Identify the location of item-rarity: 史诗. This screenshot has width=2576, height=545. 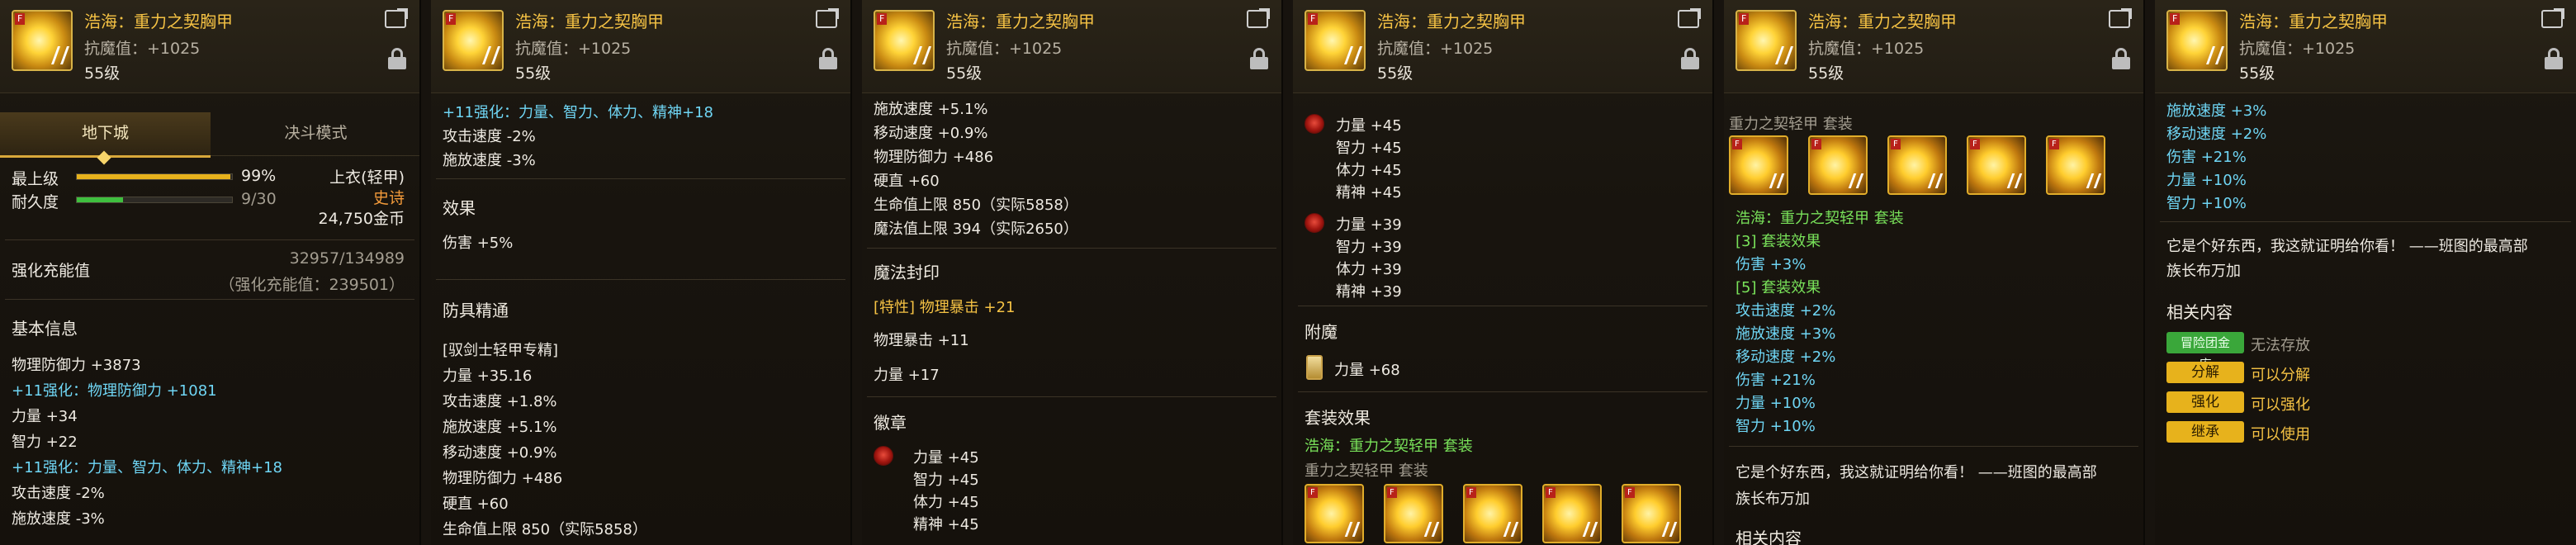
(388, 198).